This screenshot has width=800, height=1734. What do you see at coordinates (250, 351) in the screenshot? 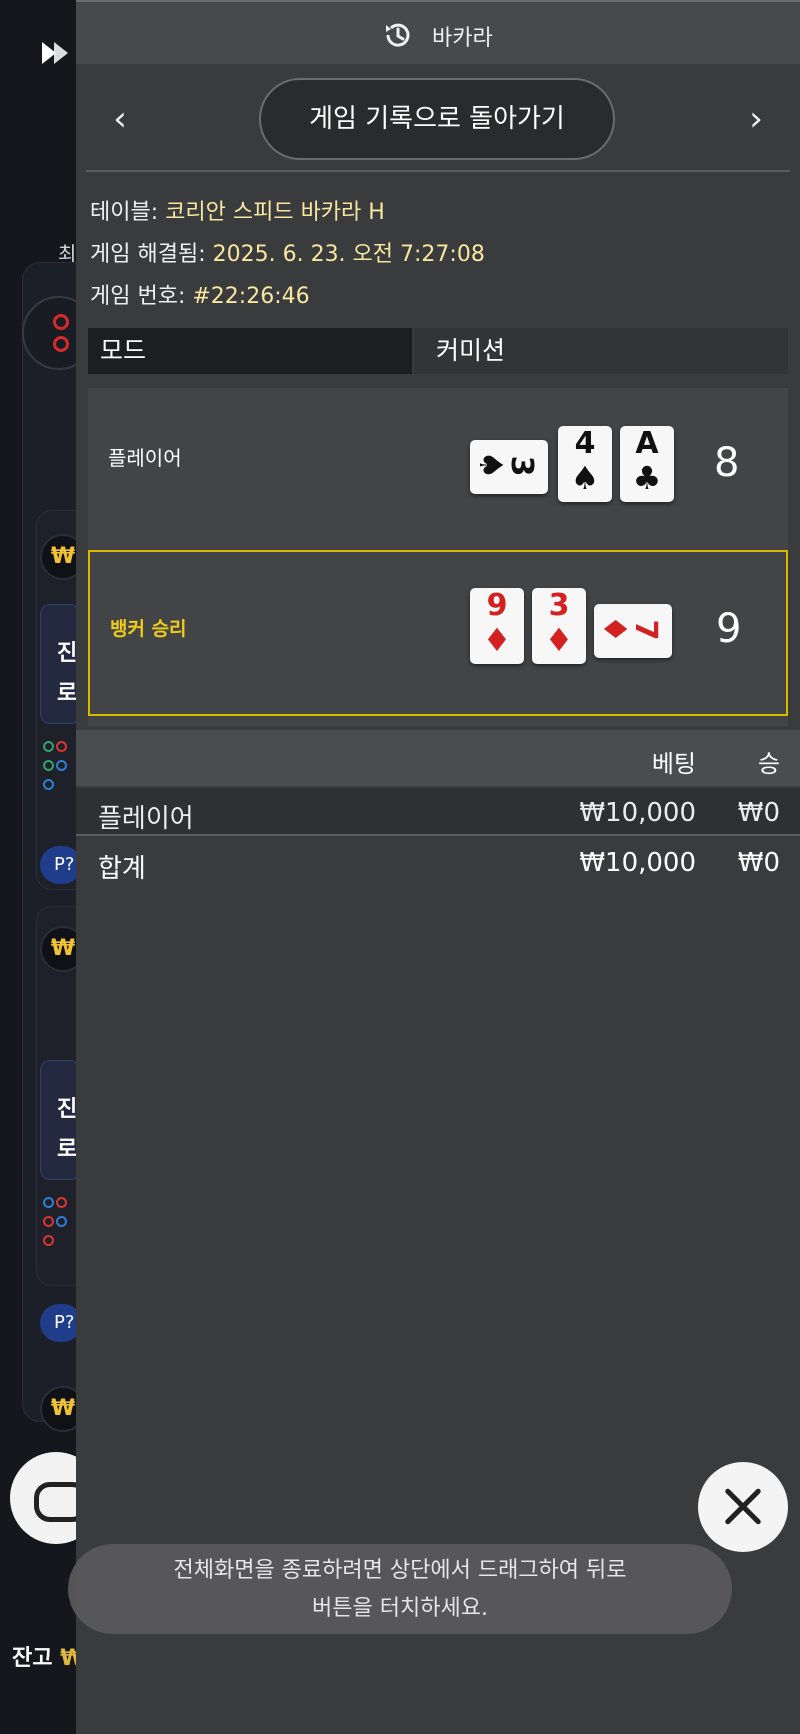
I see `mode-label: 모드` at bounding box center [250, 351].